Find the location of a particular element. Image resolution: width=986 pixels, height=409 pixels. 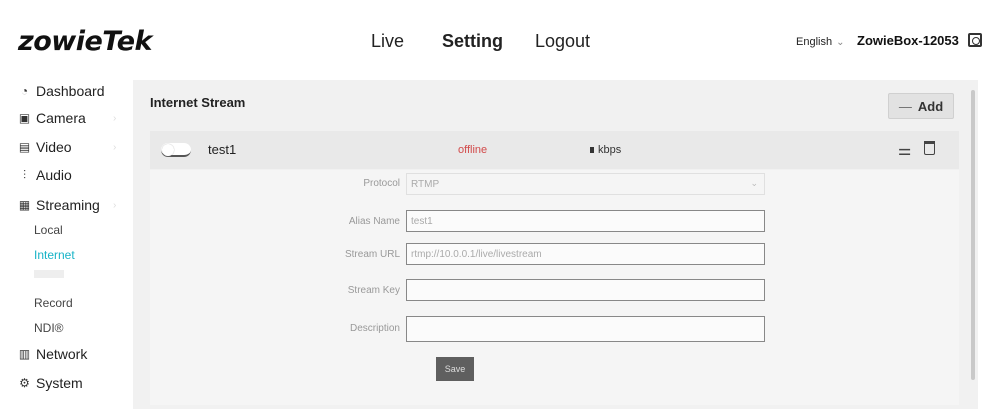

video-icon: ▤ is located at coordinates (24, 146).